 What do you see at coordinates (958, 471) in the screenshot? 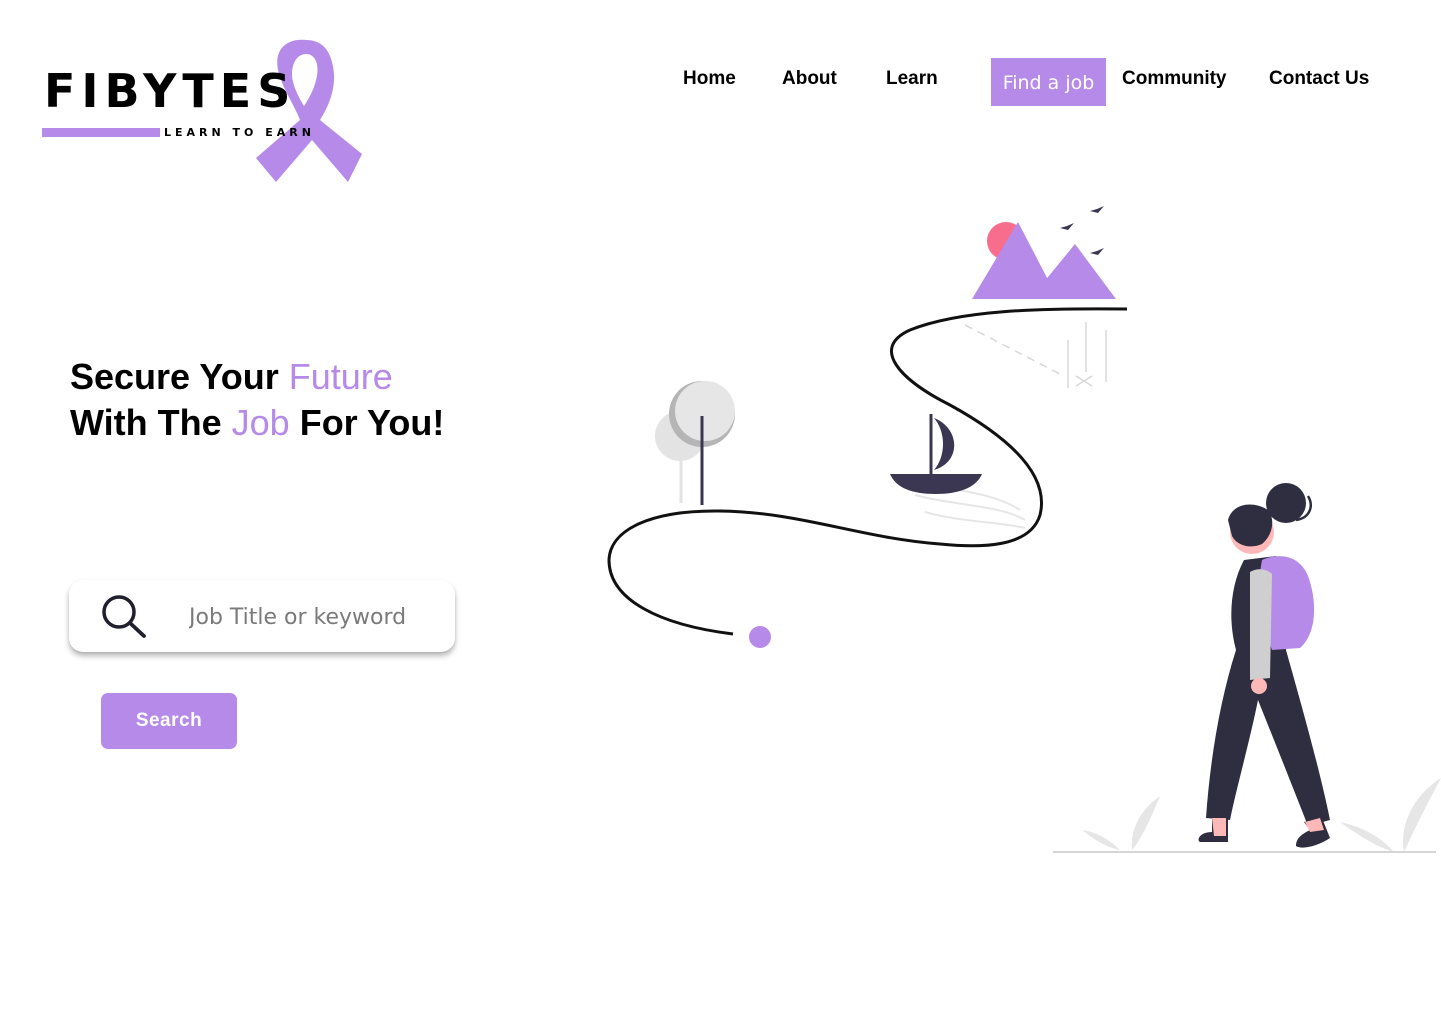
I see `boat-icon` at bounding box center [958, 471].